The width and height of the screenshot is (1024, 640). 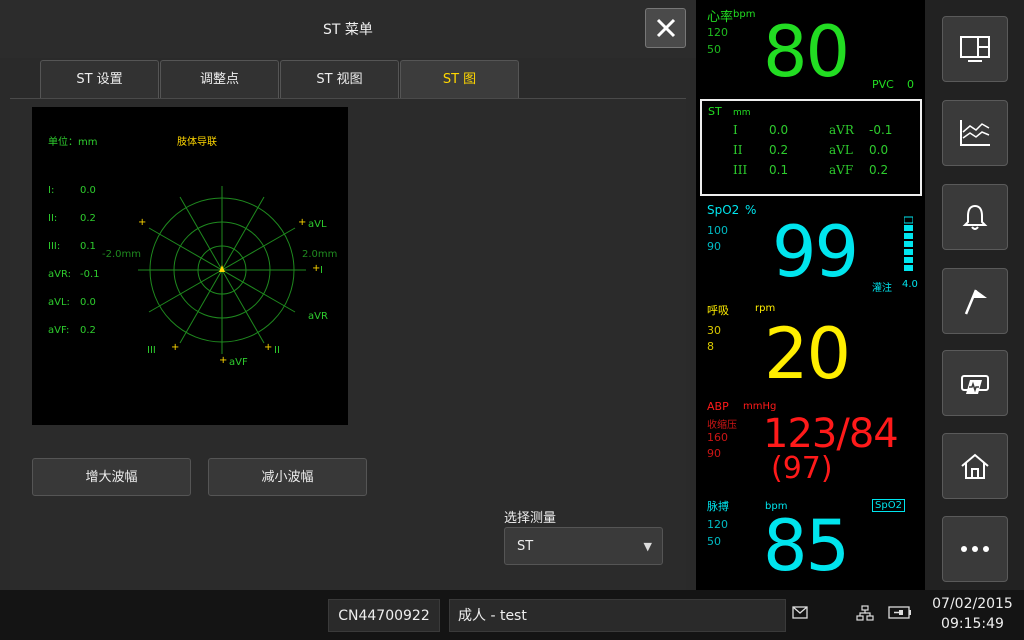 What do you see at coordinates (54, 246) in the screenshot?
I see `lead-label: III:` at bounding box center [54, 246].